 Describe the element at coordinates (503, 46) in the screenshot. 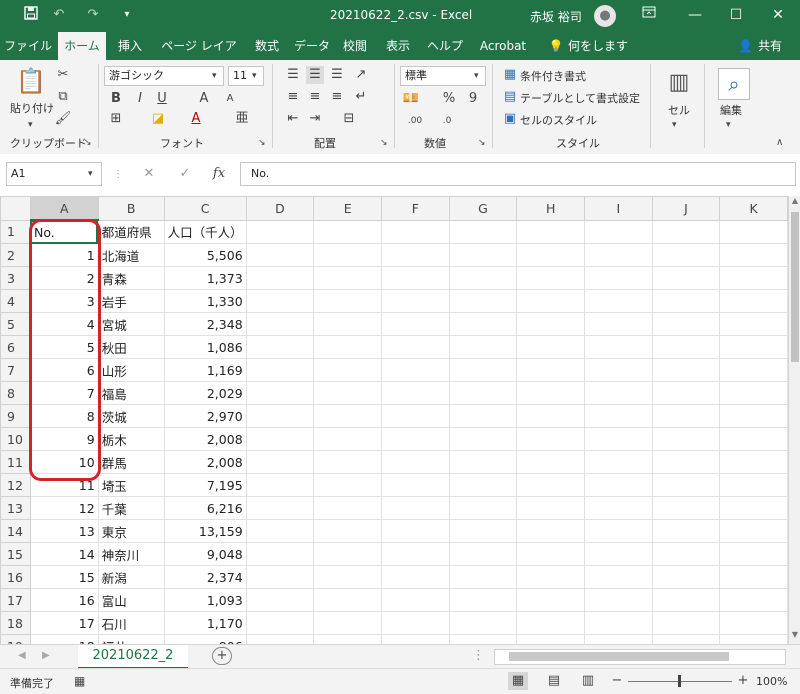

I see `tab-acrobat: Acrobat` at that location.